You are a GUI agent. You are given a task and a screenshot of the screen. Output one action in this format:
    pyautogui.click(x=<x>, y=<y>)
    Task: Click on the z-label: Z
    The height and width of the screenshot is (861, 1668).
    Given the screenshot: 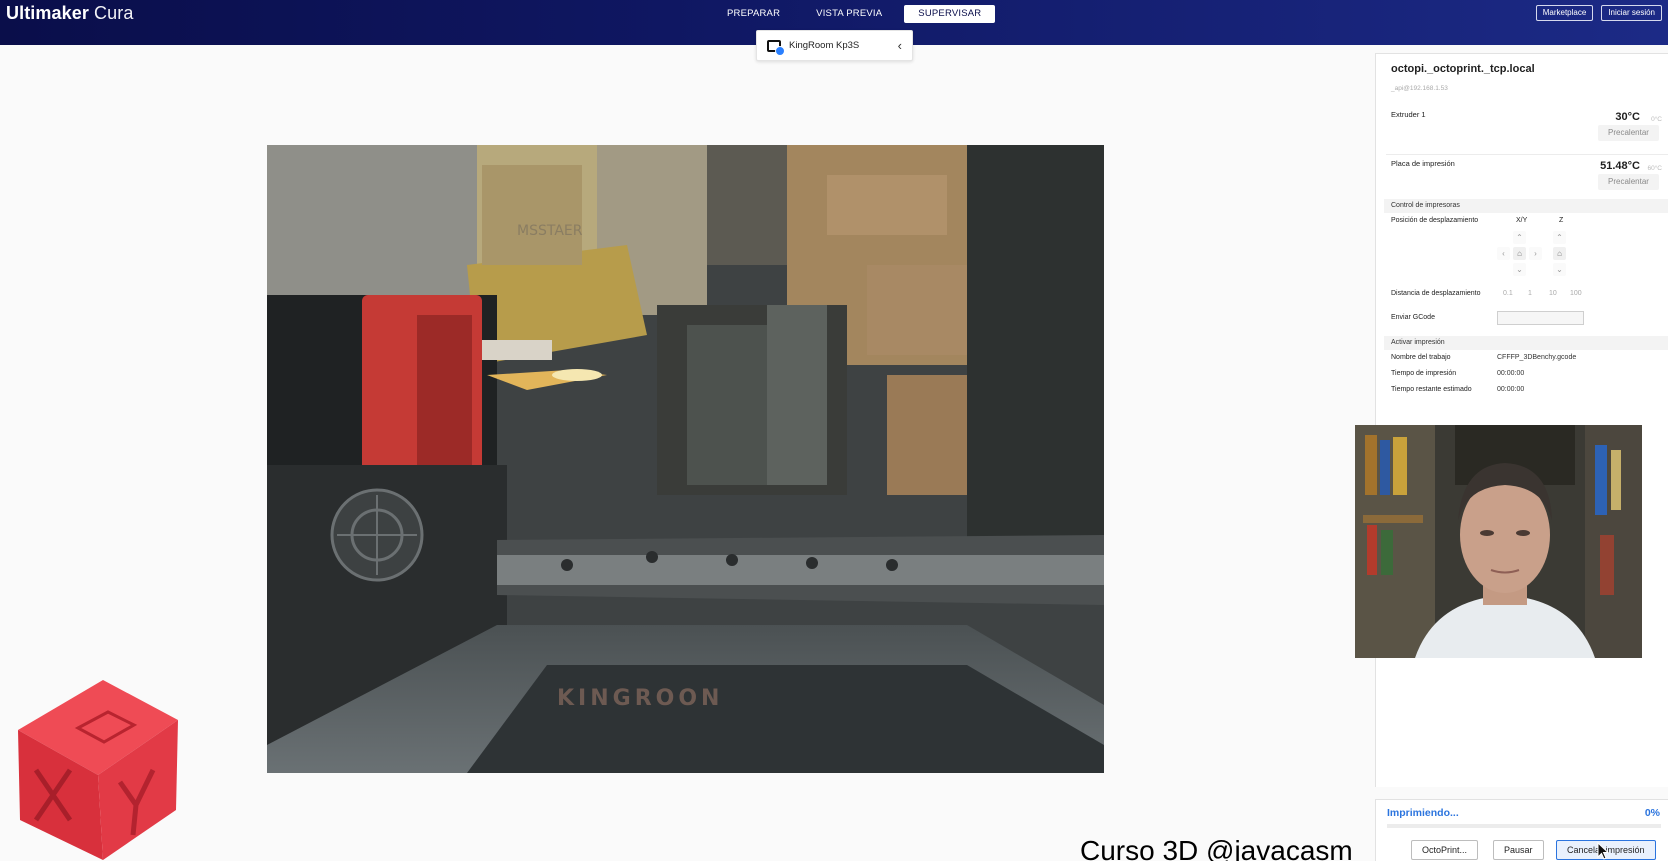 What is the action you would take?
    pyautogui.click(x=1561, y=220)
    